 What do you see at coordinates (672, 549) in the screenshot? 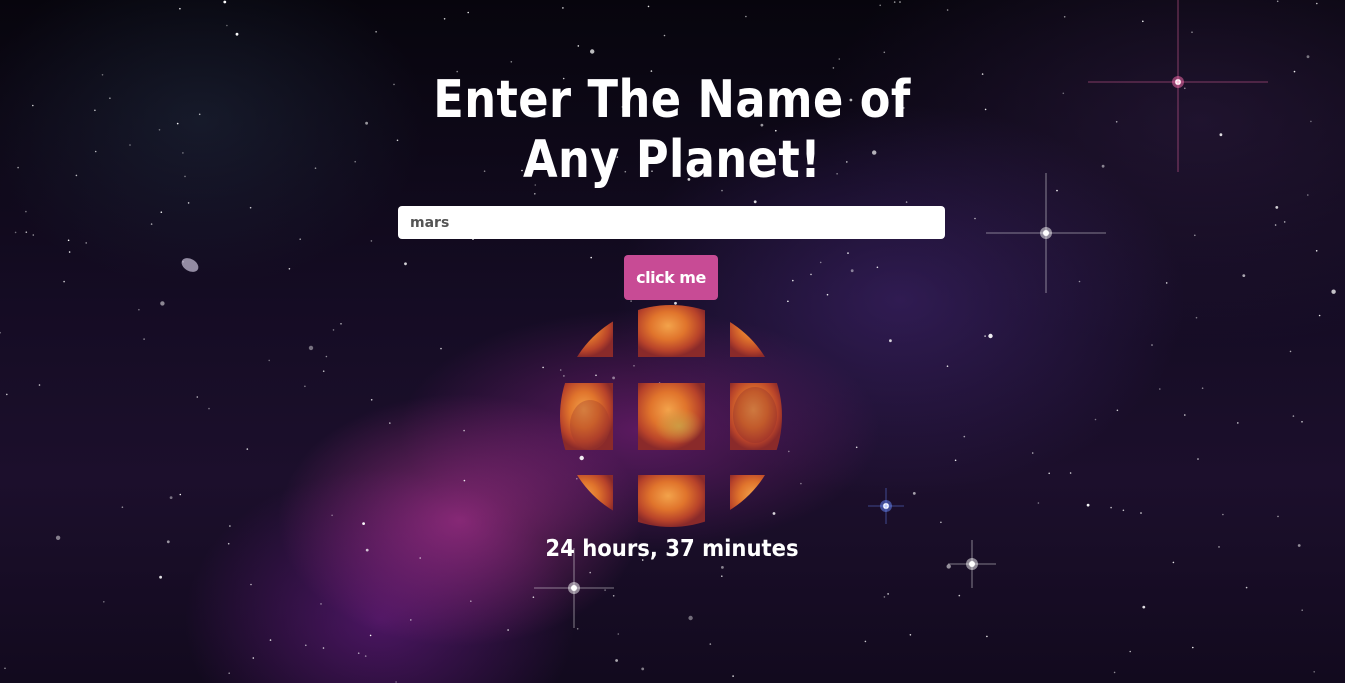
I see `rotation-period-text: 24 hours, 37 minutes` at bounding box center [672, 549].